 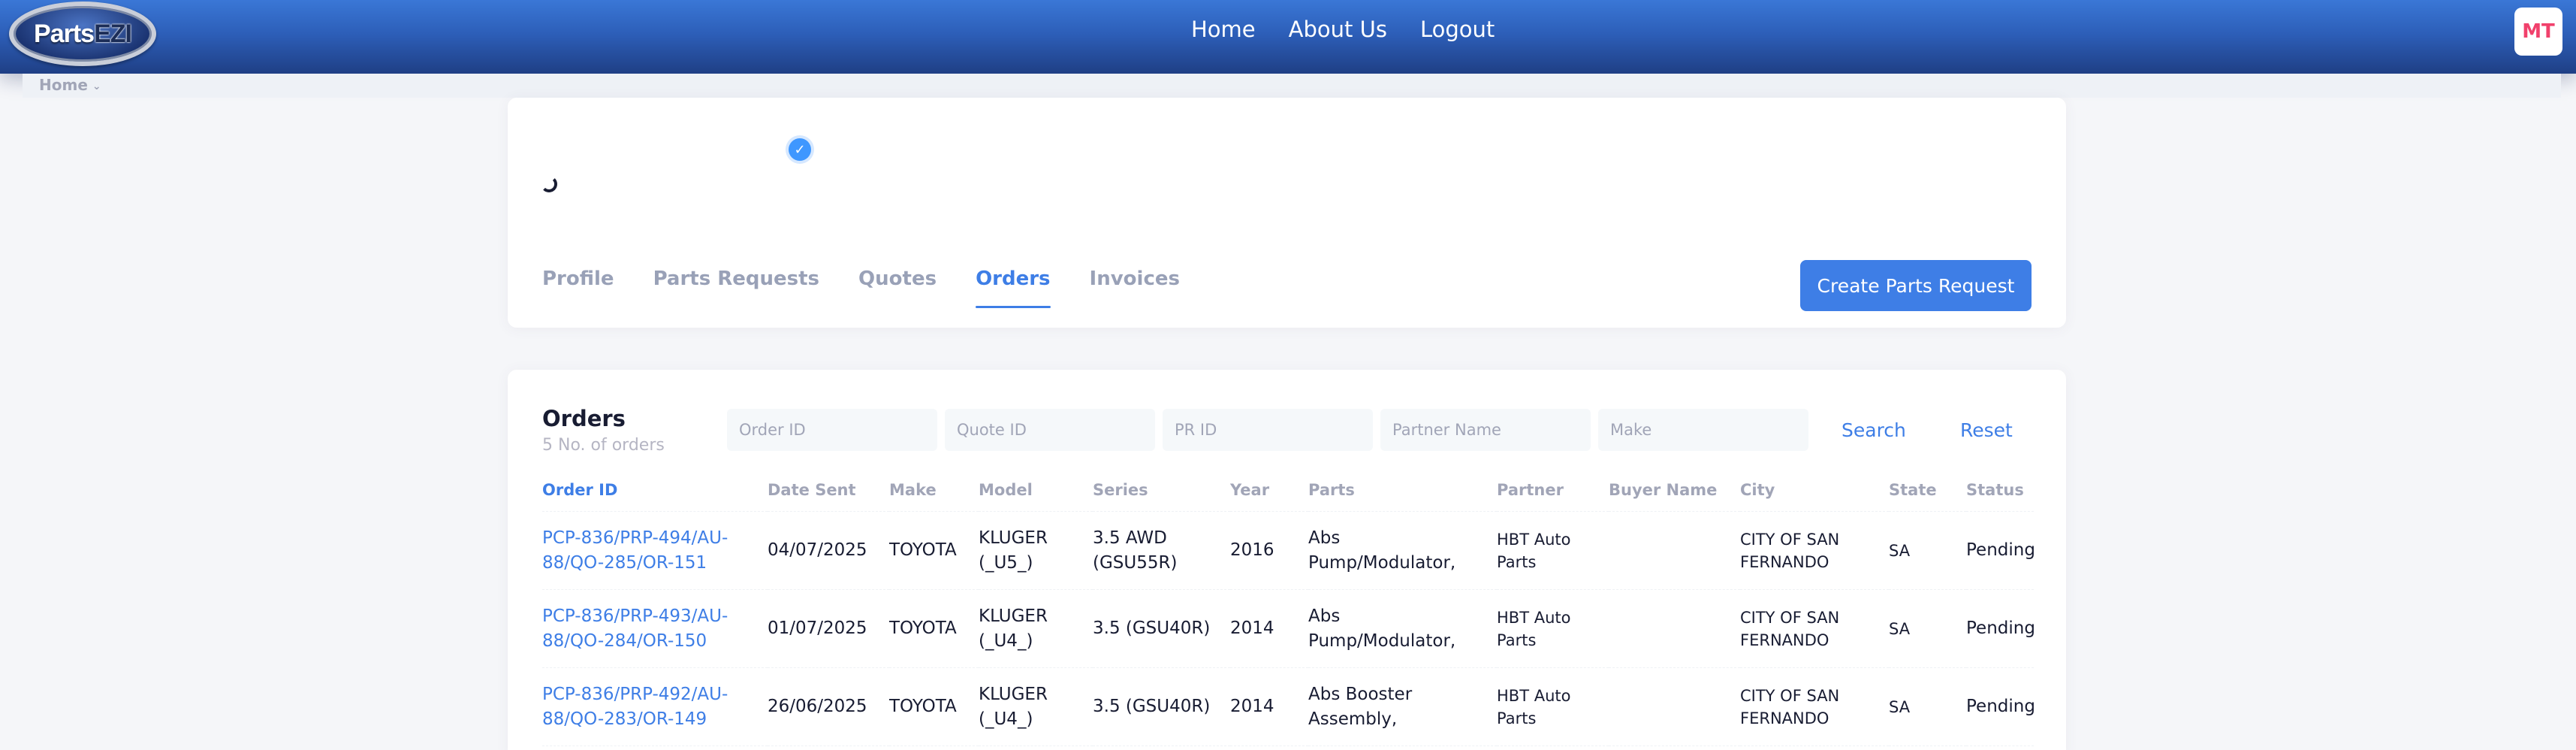 I want to click on create-parts-request-button: Create Parts Request, so click(x=1916, y=285).